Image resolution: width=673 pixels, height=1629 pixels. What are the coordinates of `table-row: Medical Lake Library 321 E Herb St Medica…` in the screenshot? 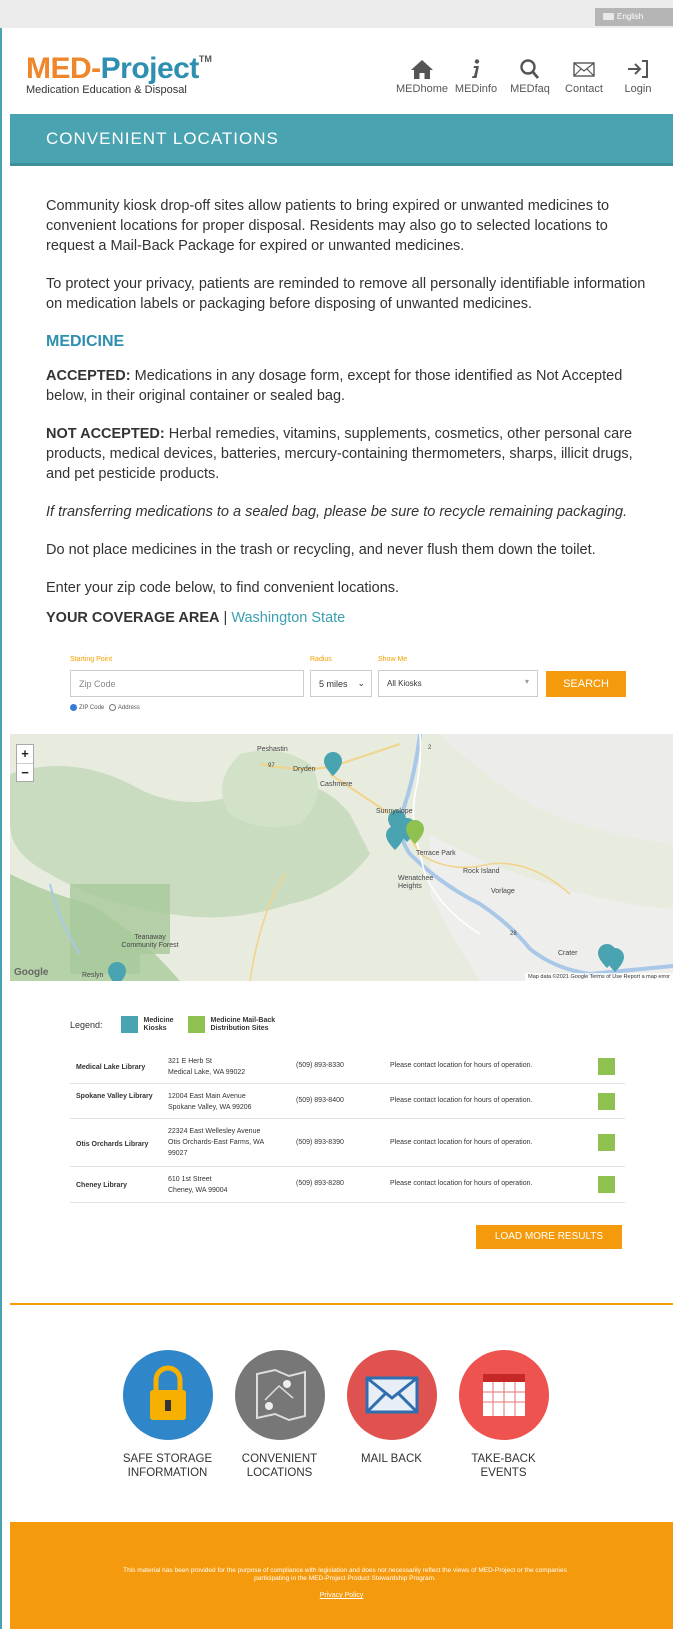 It's located at (347, 1066).